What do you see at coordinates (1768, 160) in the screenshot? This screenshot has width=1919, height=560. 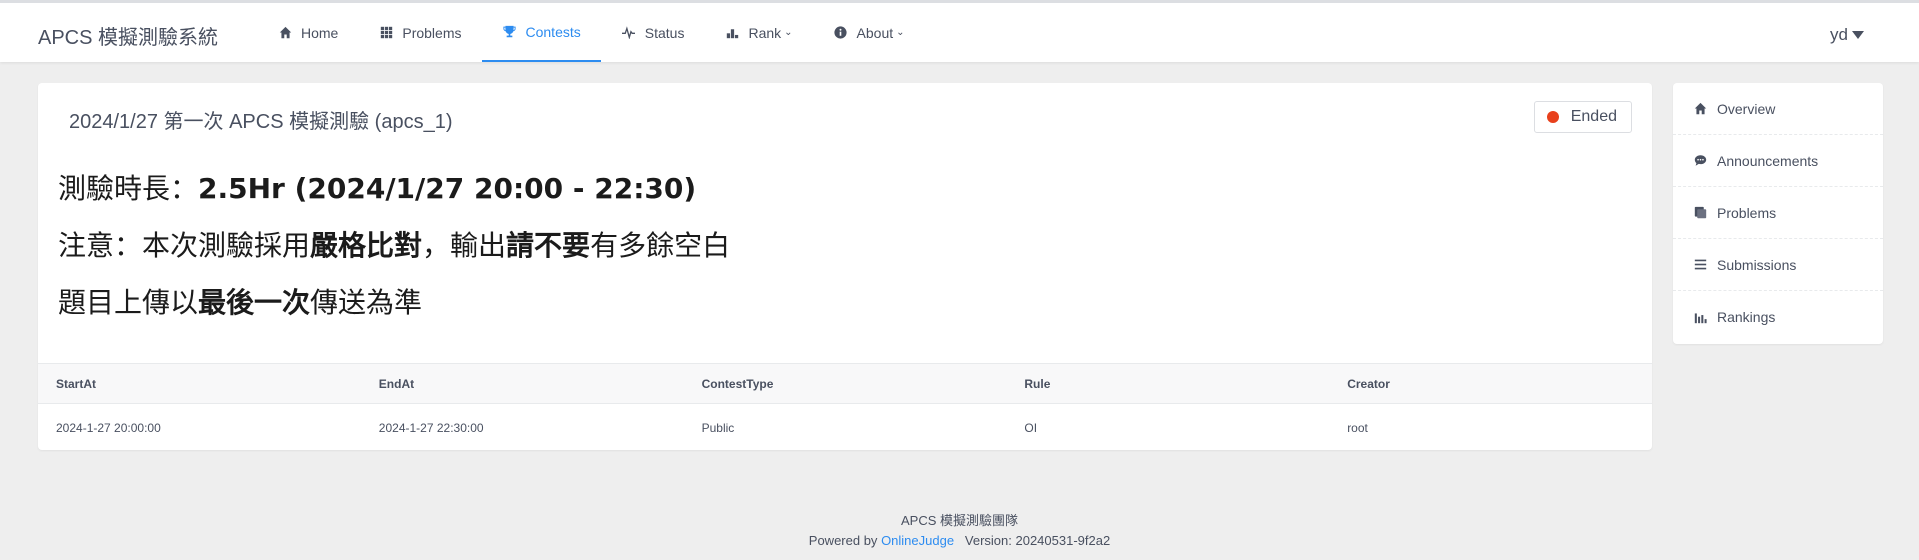 I see `sidebar-item-label: Announcements` at bounding box center [1768, 160].